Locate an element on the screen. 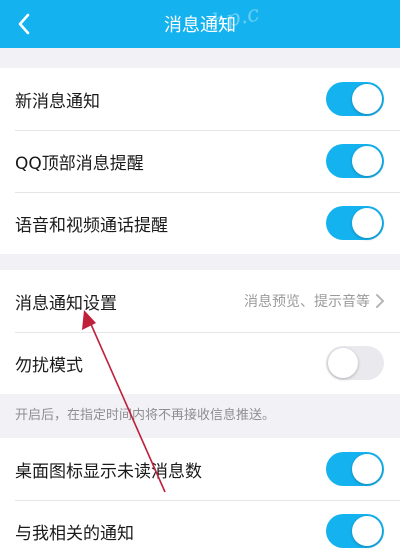 The width and height of the screenshot is (400, 558). arrow-shaft is located at coordinates (127, 407).